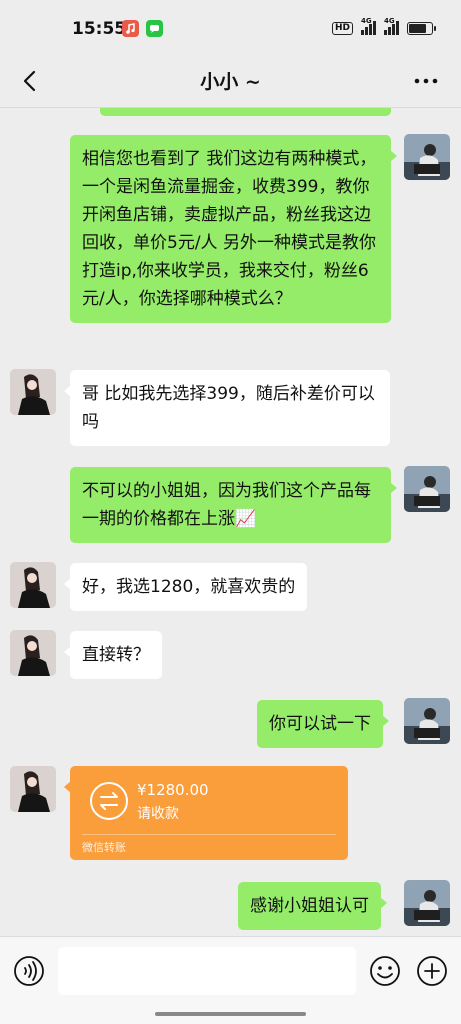 The width and height of the screenshot is (461, 1024). What do you see at coordinates (113, 655) in the screenshot?
I see `message-bubble-received: 直接转？` at bounding box center [113, 655].